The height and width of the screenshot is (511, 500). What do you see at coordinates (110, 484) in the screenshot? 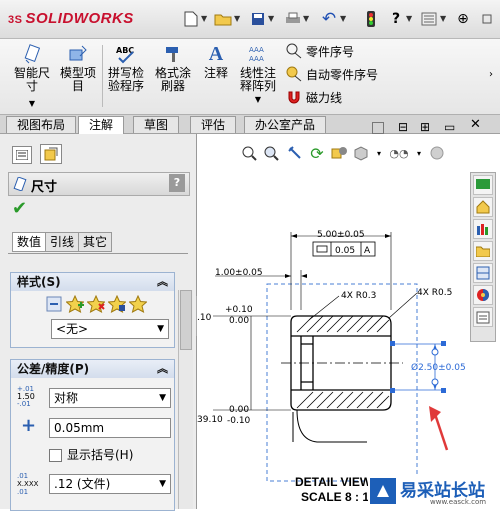
I see `precision-select: .12 (文件) ▼` at bounding box center [110, 484].